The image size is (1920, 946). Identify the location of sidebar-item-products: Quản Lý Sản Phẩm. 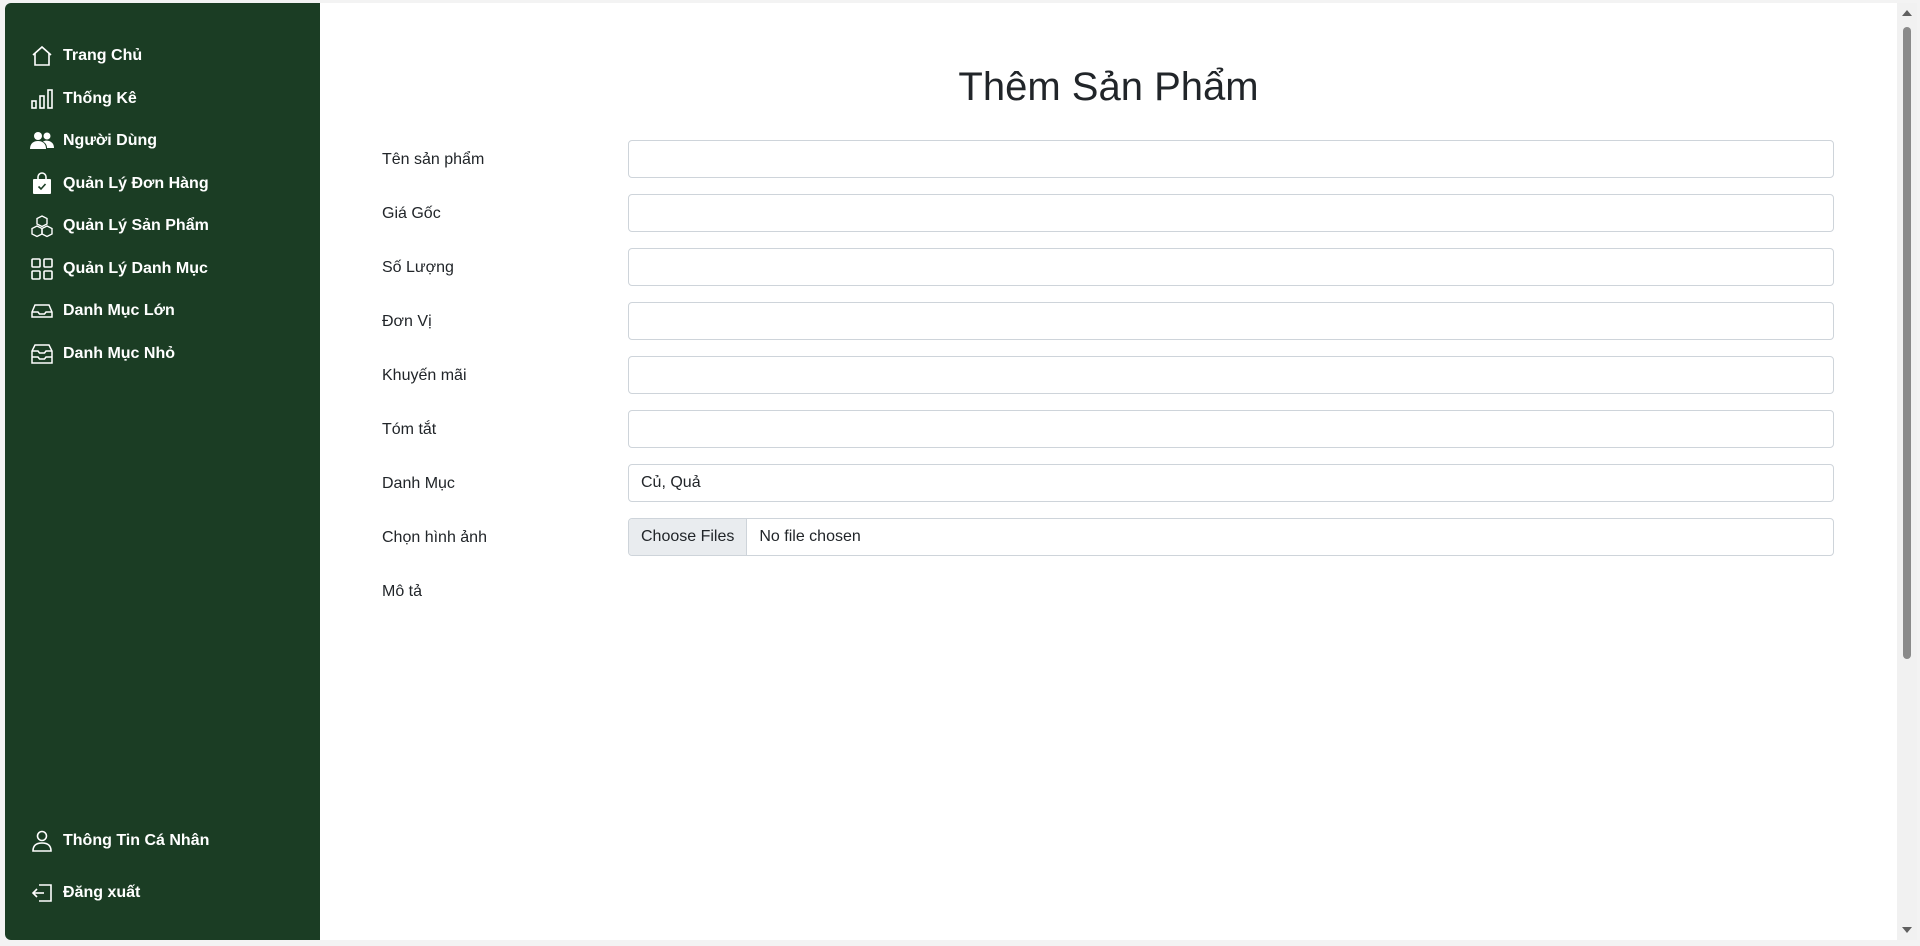
(119, 226).